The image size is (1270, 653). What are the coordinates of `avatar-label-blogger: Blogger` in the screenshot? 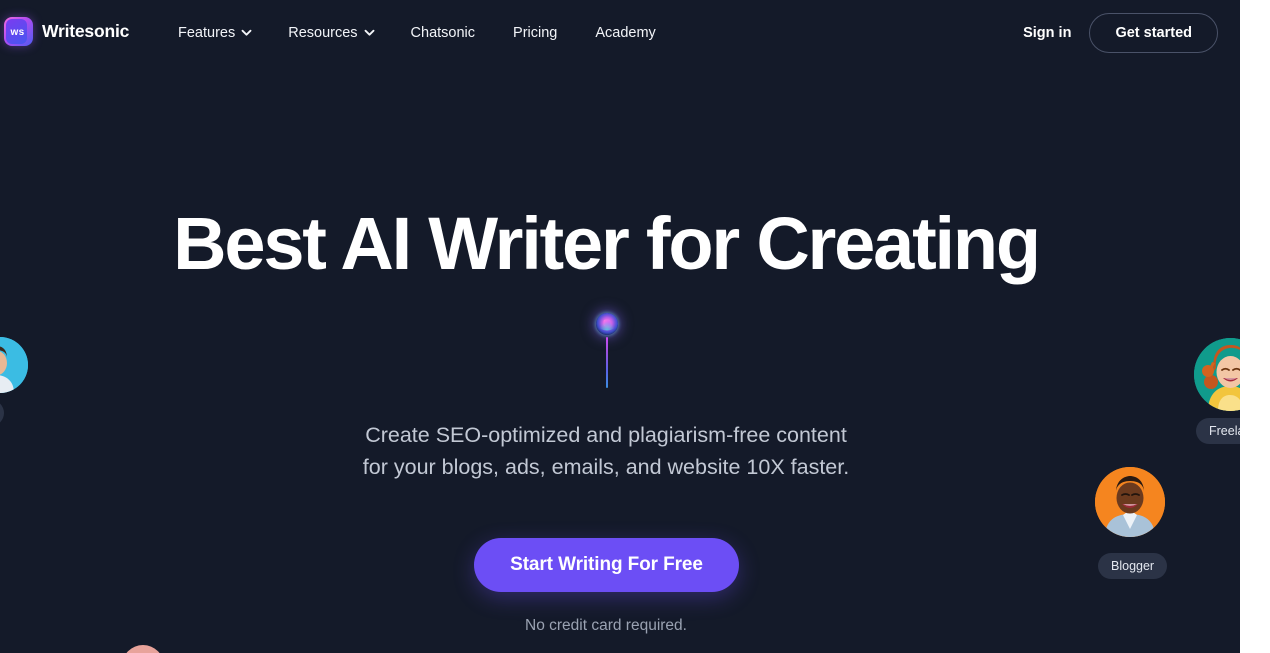 It's located at (1133, 566).